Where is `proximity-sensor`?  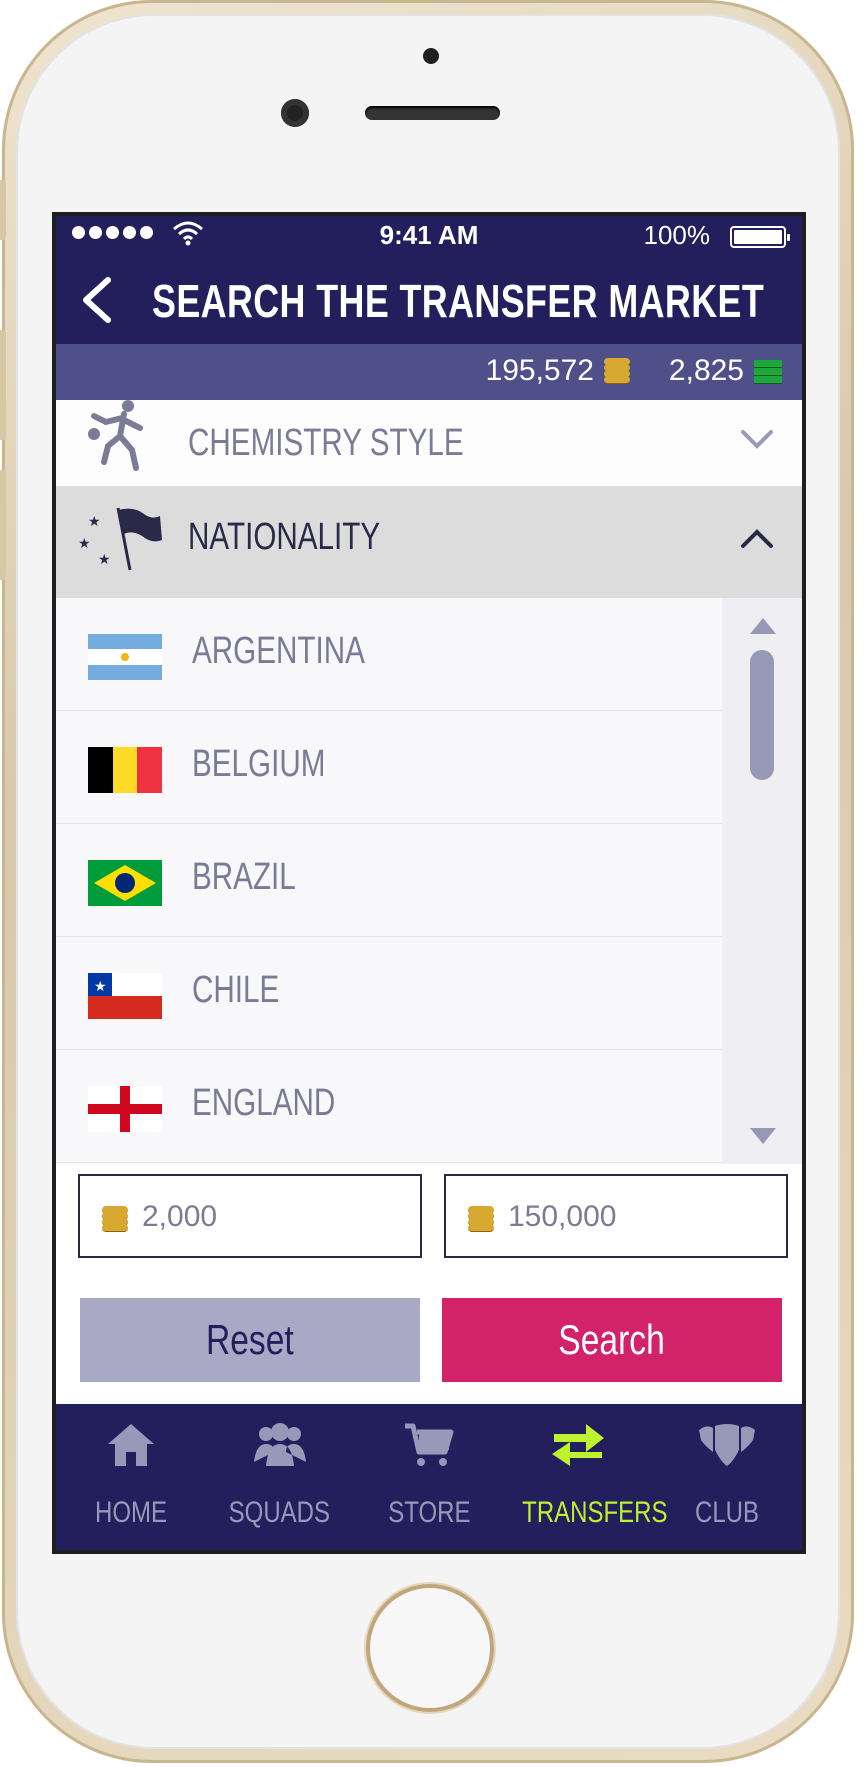 proximity-sensor is located at coordinates (431, 56).